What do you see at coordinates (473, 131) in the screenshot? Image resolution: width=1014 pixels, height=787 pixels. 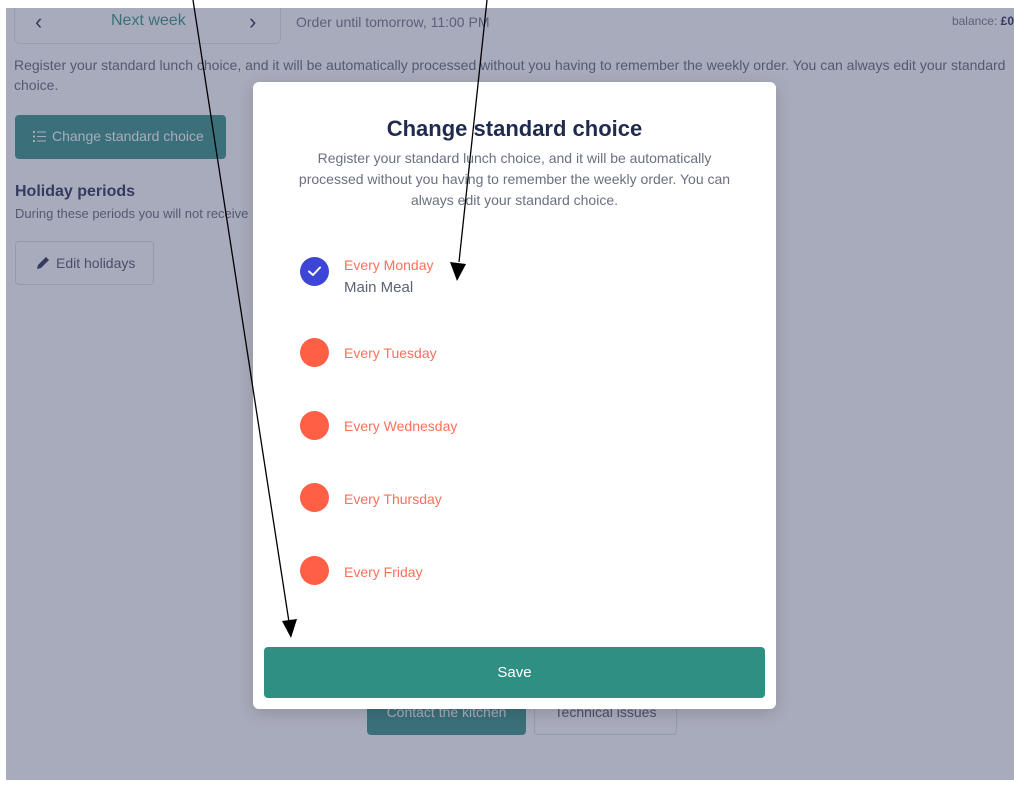 I see `arrow-line-to-monday` at bounding box center [473, 131].